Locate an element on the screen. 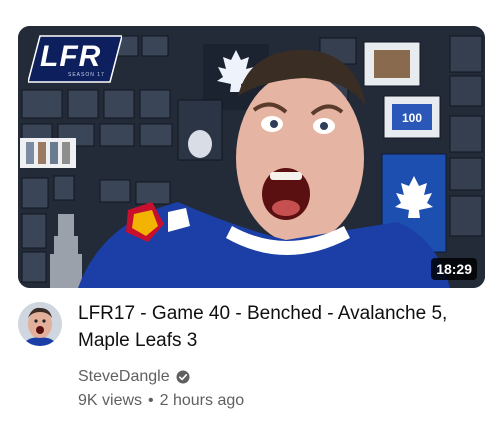 Image resolution: width=499 pixels, height=426 pixels. upload-age: 2 hours ago is located at coordinates (202, 400).